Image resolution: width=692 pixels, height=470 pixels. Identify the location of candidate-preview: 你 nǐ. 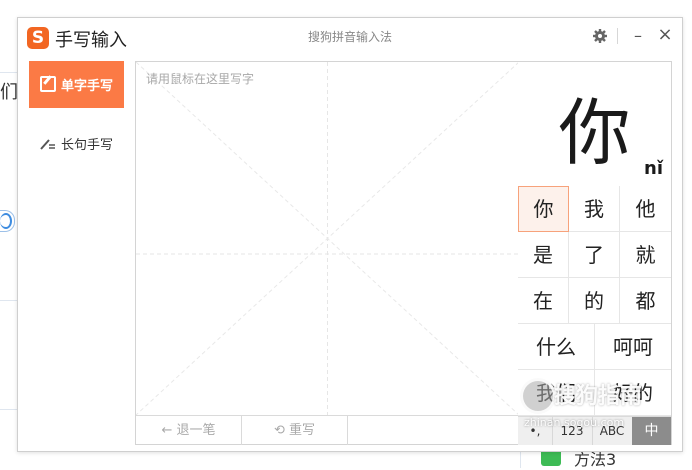
(594, 124).